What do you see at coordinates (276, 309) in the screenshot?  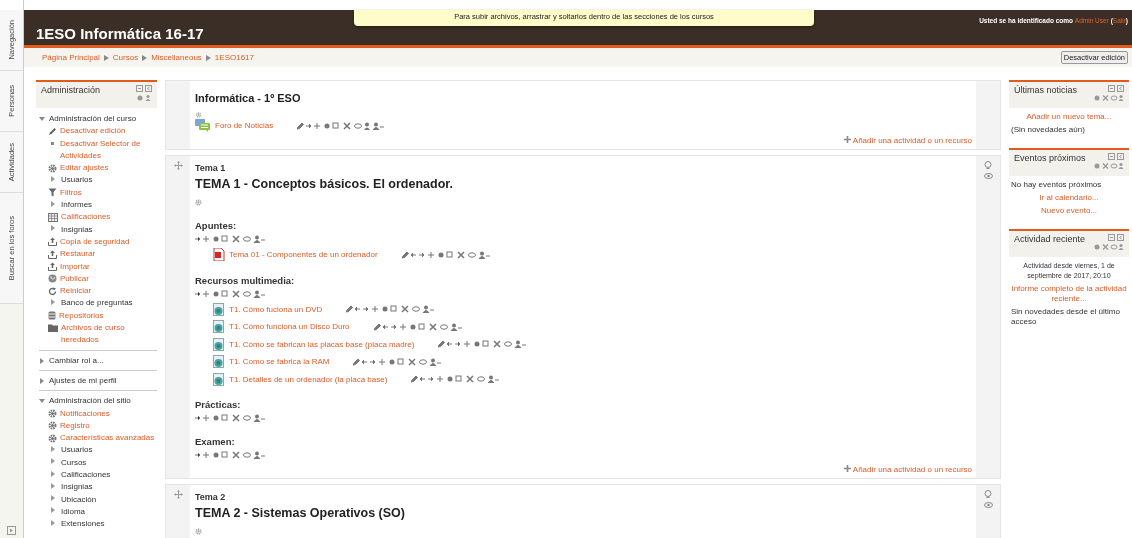 I see `activity-link: T1. Cómo fuciona un DVD` at bounding box center [276, 309].